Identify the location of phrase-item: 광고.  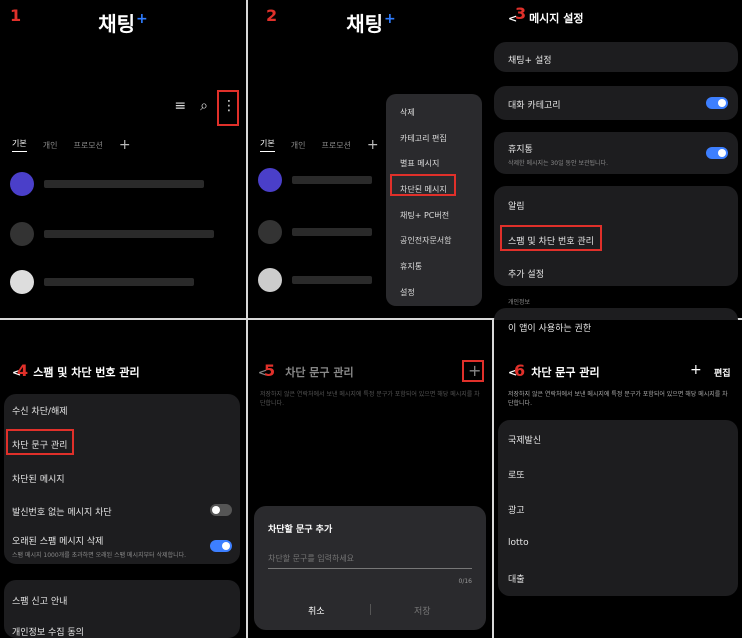
(516, 509).